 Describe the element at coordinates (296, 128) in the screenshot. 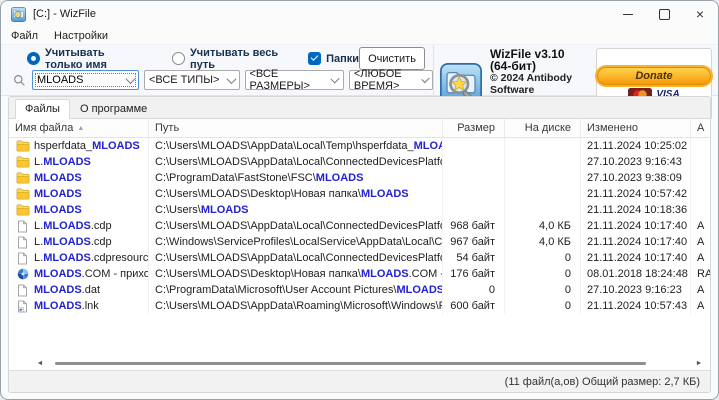

I see `header-path: Путь` at that location.